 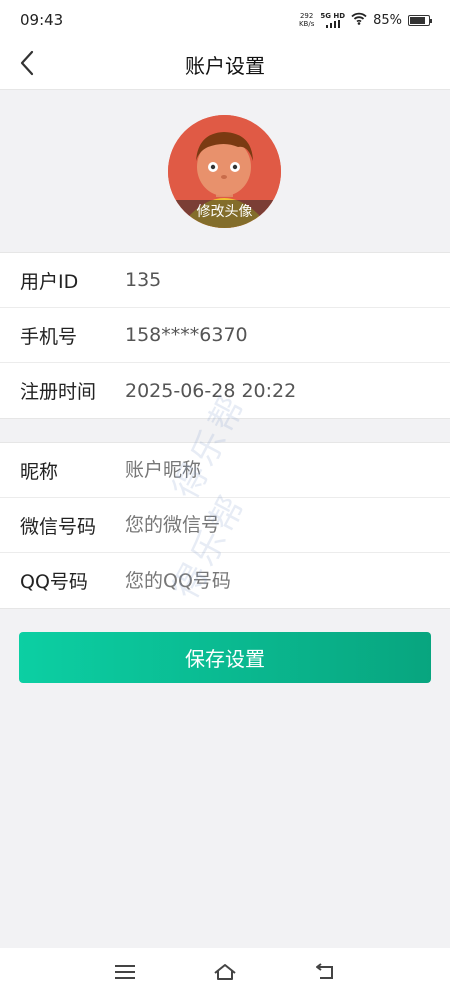 What do you see at coordinates (58, 526) in the screenshot?
I see `form-row-label: 微信号码` at bounding box center [58, 526].